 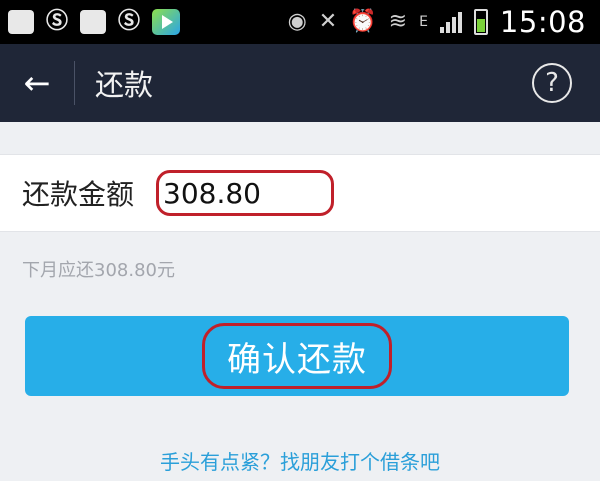 I want to click on eye-icon: ◉, so click(x=297, y=21).